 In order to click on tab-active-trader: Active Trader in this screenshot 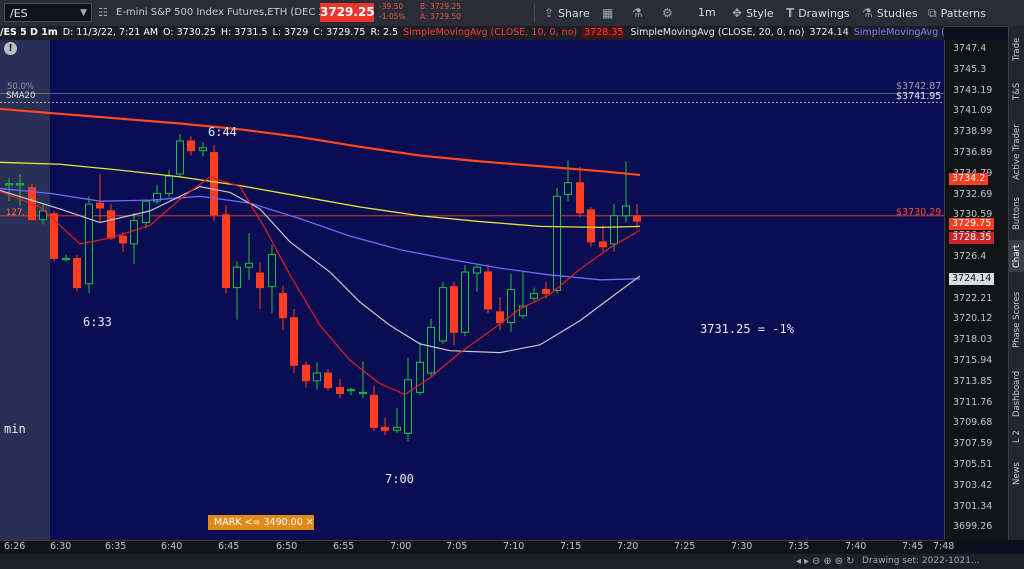, I will do `click(1016, 152)`.